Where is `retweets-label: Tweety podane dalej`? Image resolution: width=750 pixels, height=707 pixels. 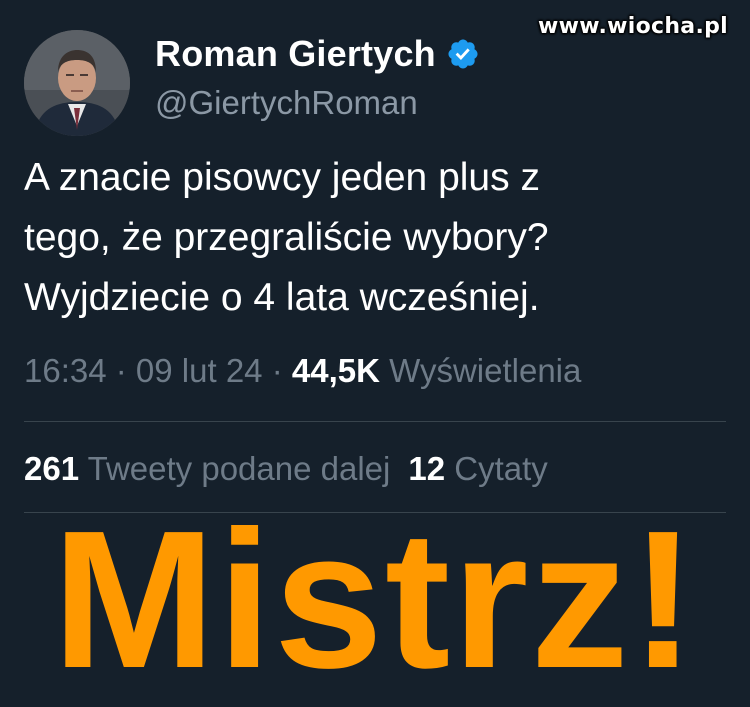
retweets-label: Tweety podane dalej is located at coordinates (239, 468).